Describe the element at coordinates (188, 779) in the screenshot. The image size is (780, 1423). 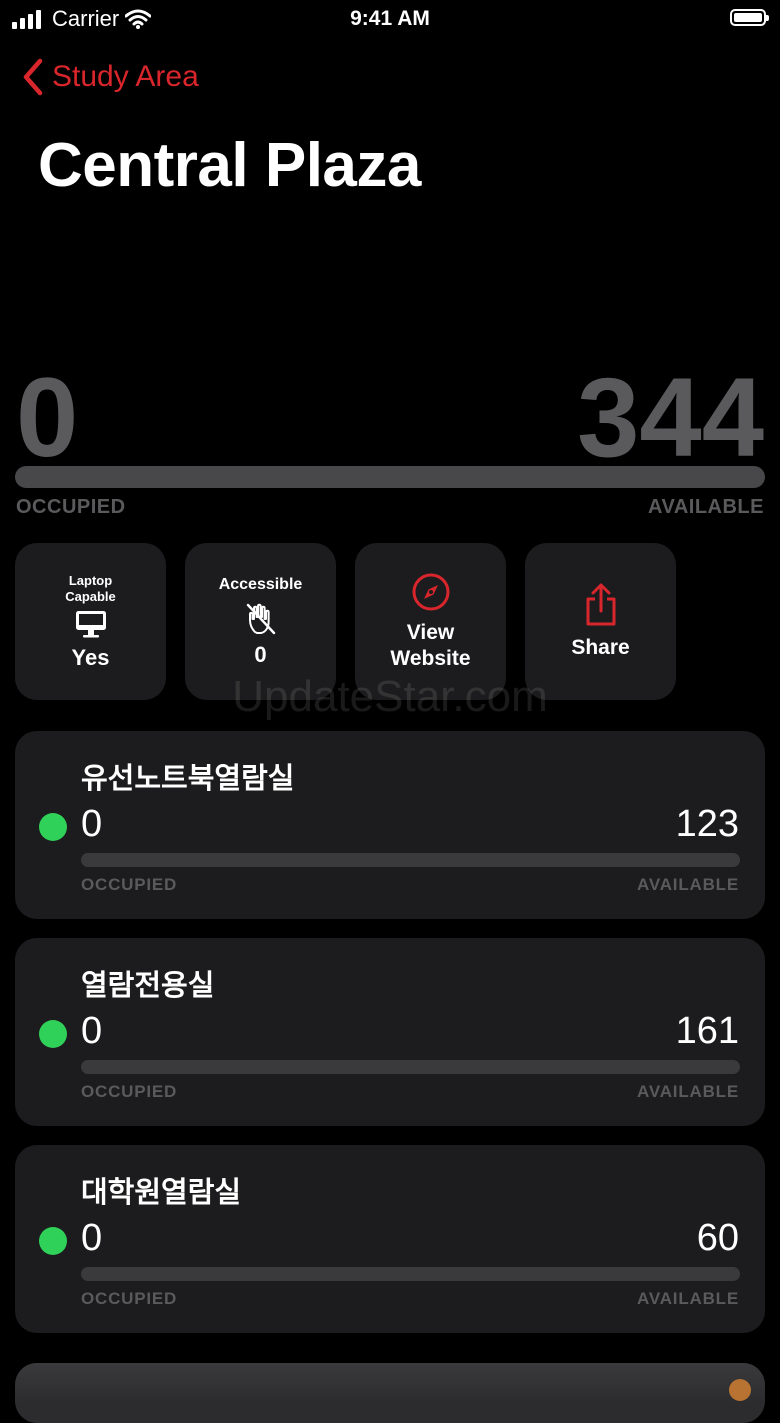
I see `room-name: 유선노트북열람실` at that location.